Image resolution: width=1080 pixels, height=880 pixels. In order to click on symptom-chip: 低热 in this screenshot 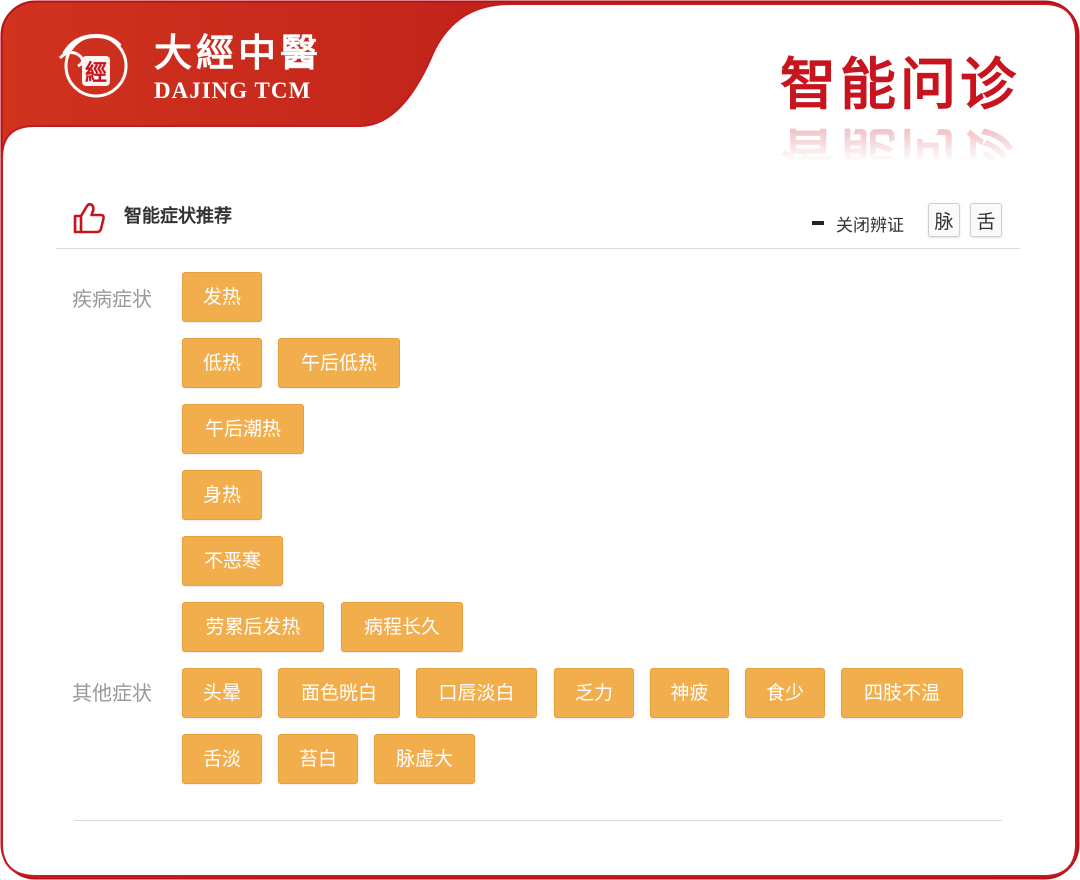, I will do `click(222, 363)`.